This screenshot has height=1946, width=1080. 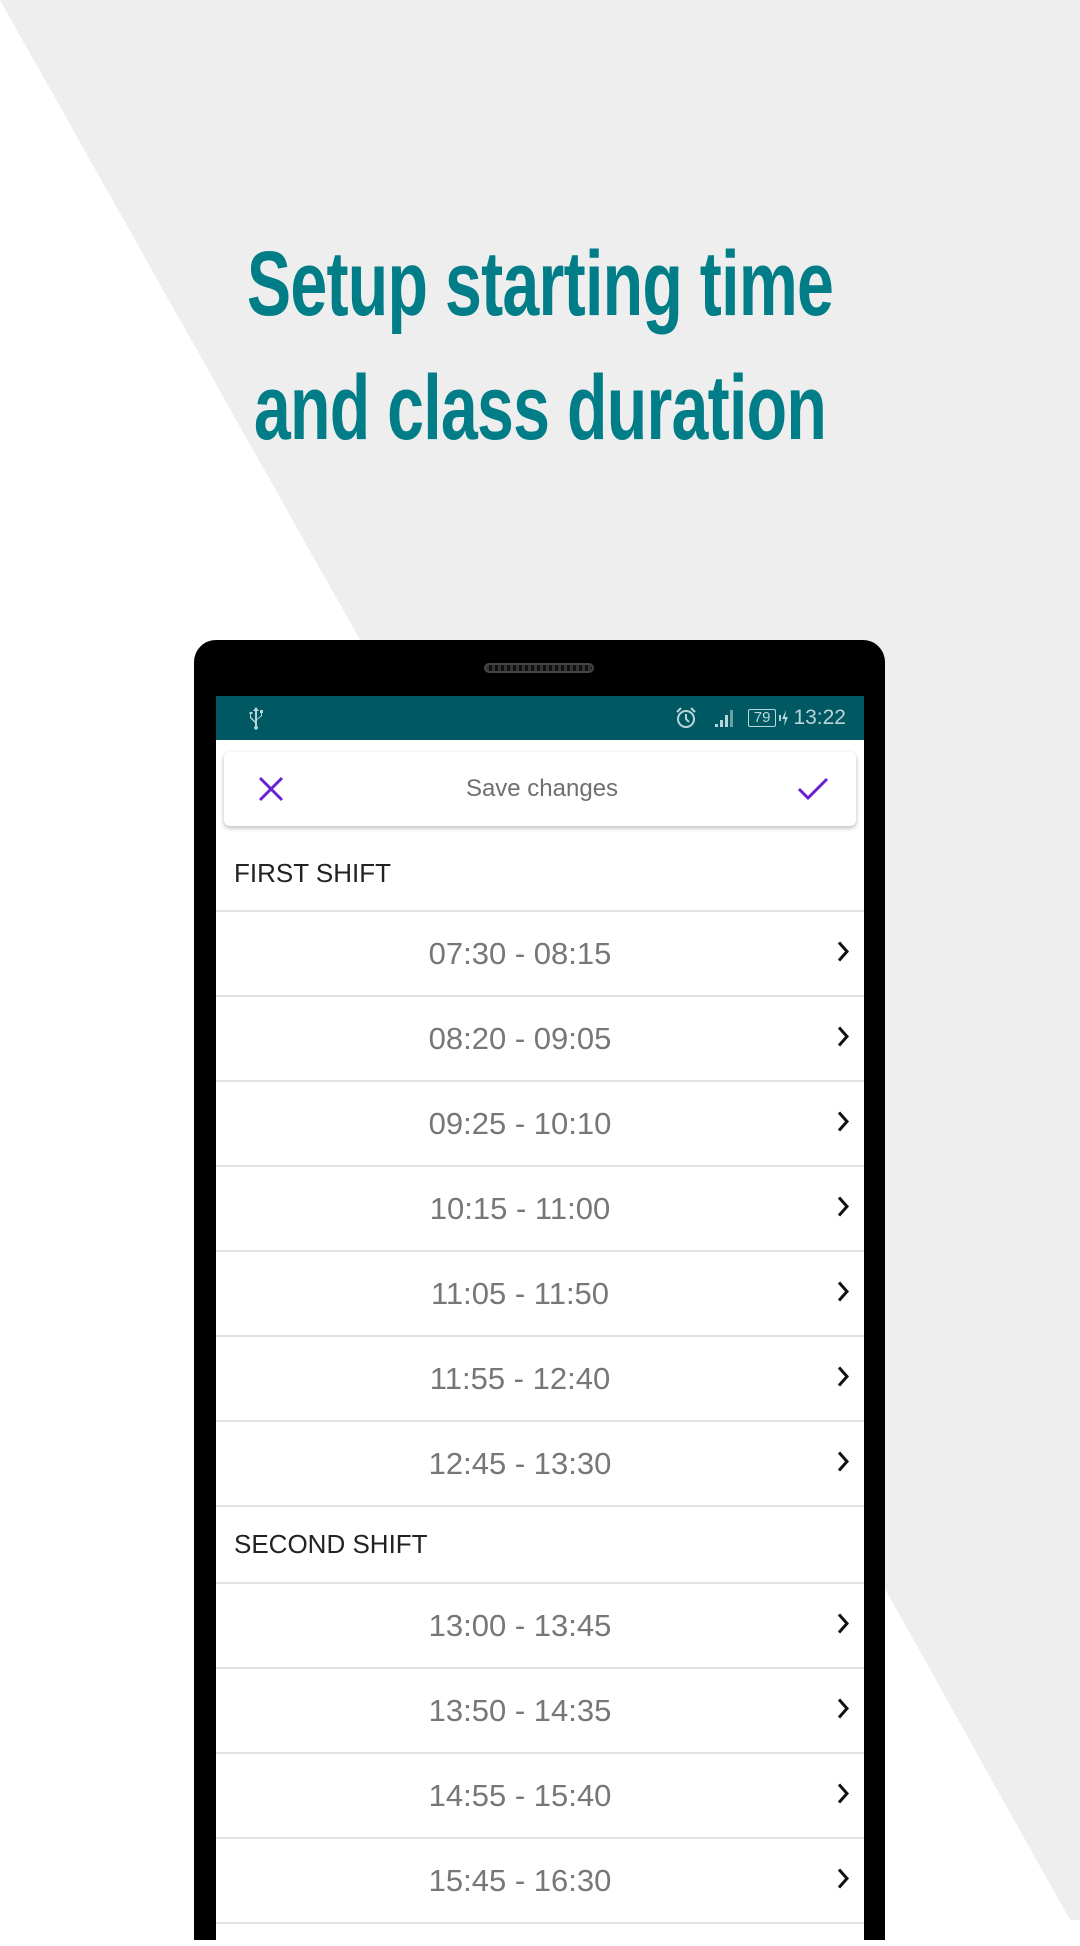 I want to click on period-time: 14:55 - 15:40, so click(x=520, y=1795).